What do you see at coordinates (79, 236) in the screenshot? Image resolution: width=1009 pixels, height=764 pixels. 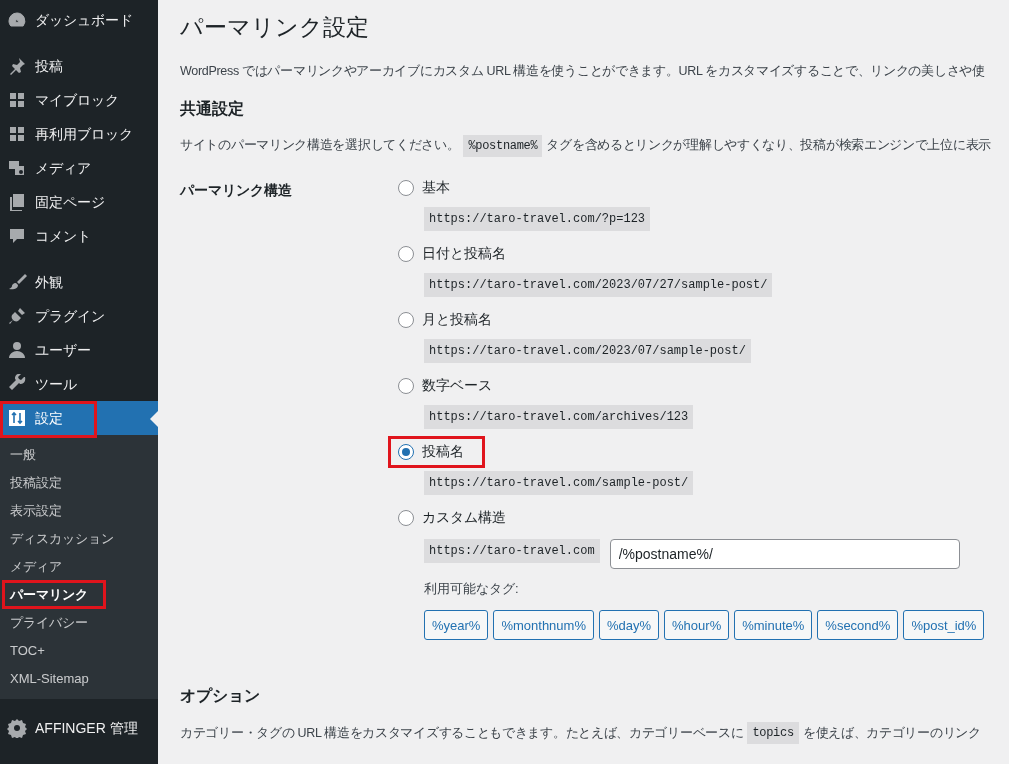 I see `sidebar-item: コメント` at bounding box center [79, 236].